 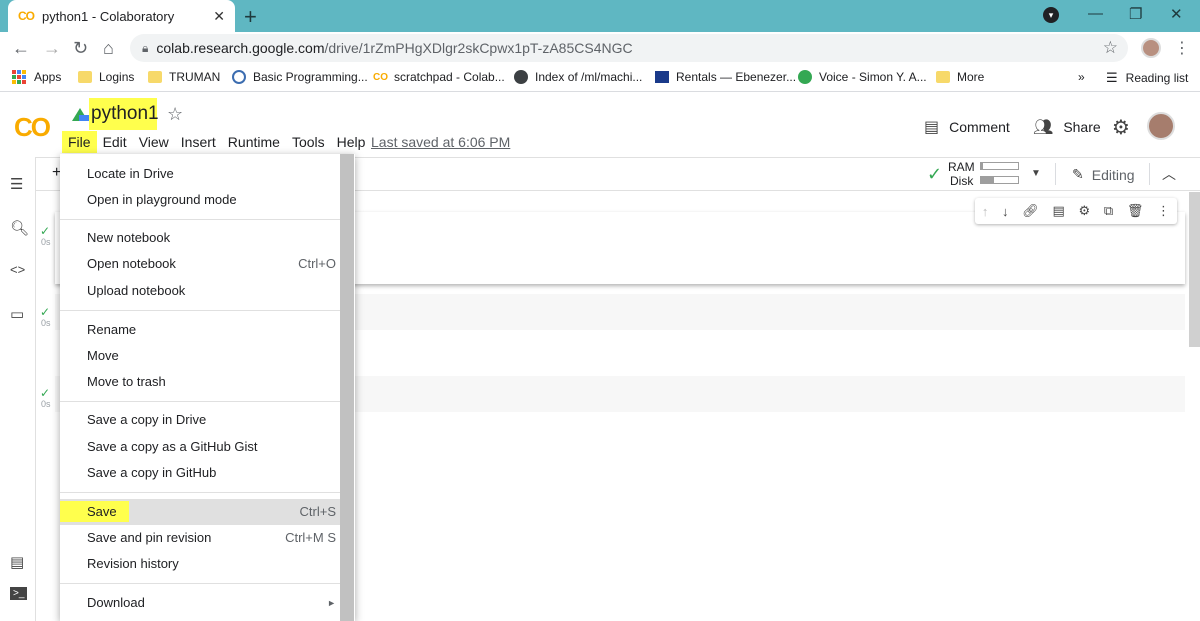 I want to click on menu-item-new-notebook: New notebook, so click(x=200, y=238).